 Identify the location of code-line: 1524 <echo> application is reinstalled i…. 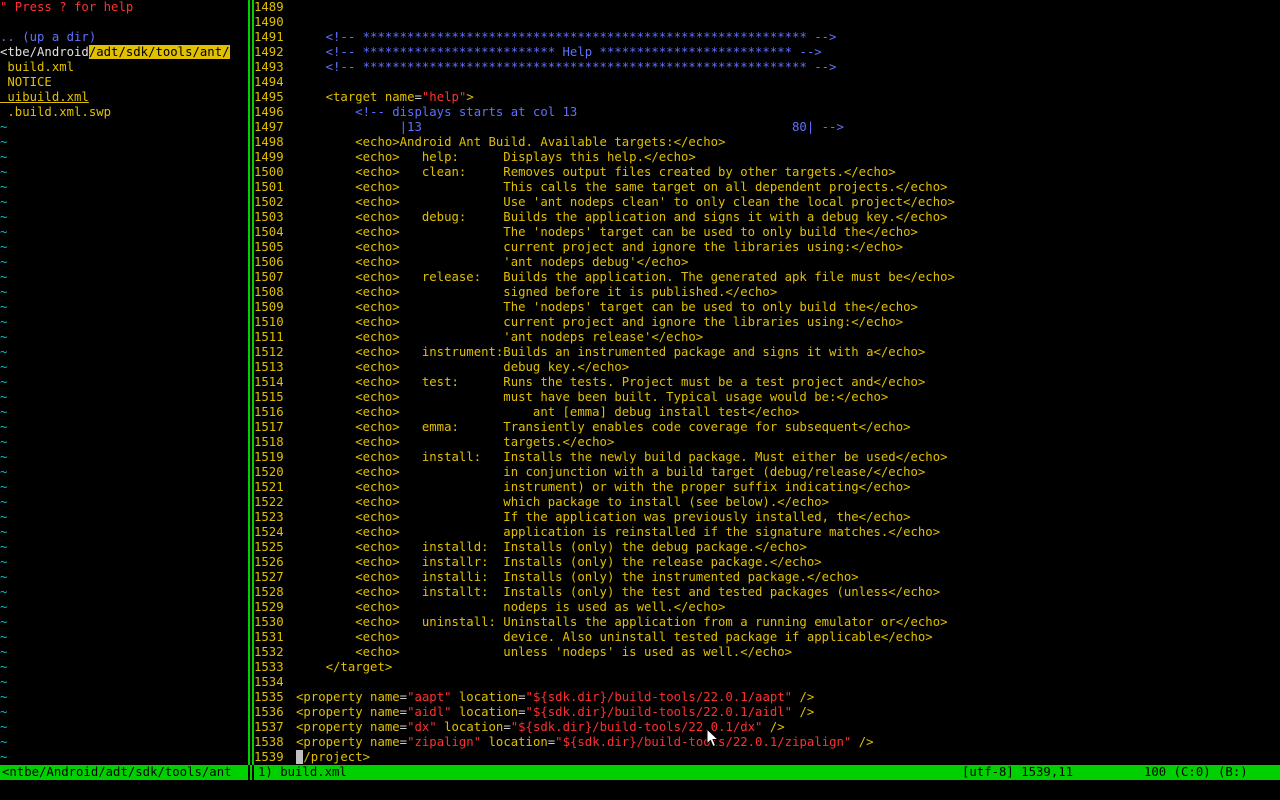
(767, 532).